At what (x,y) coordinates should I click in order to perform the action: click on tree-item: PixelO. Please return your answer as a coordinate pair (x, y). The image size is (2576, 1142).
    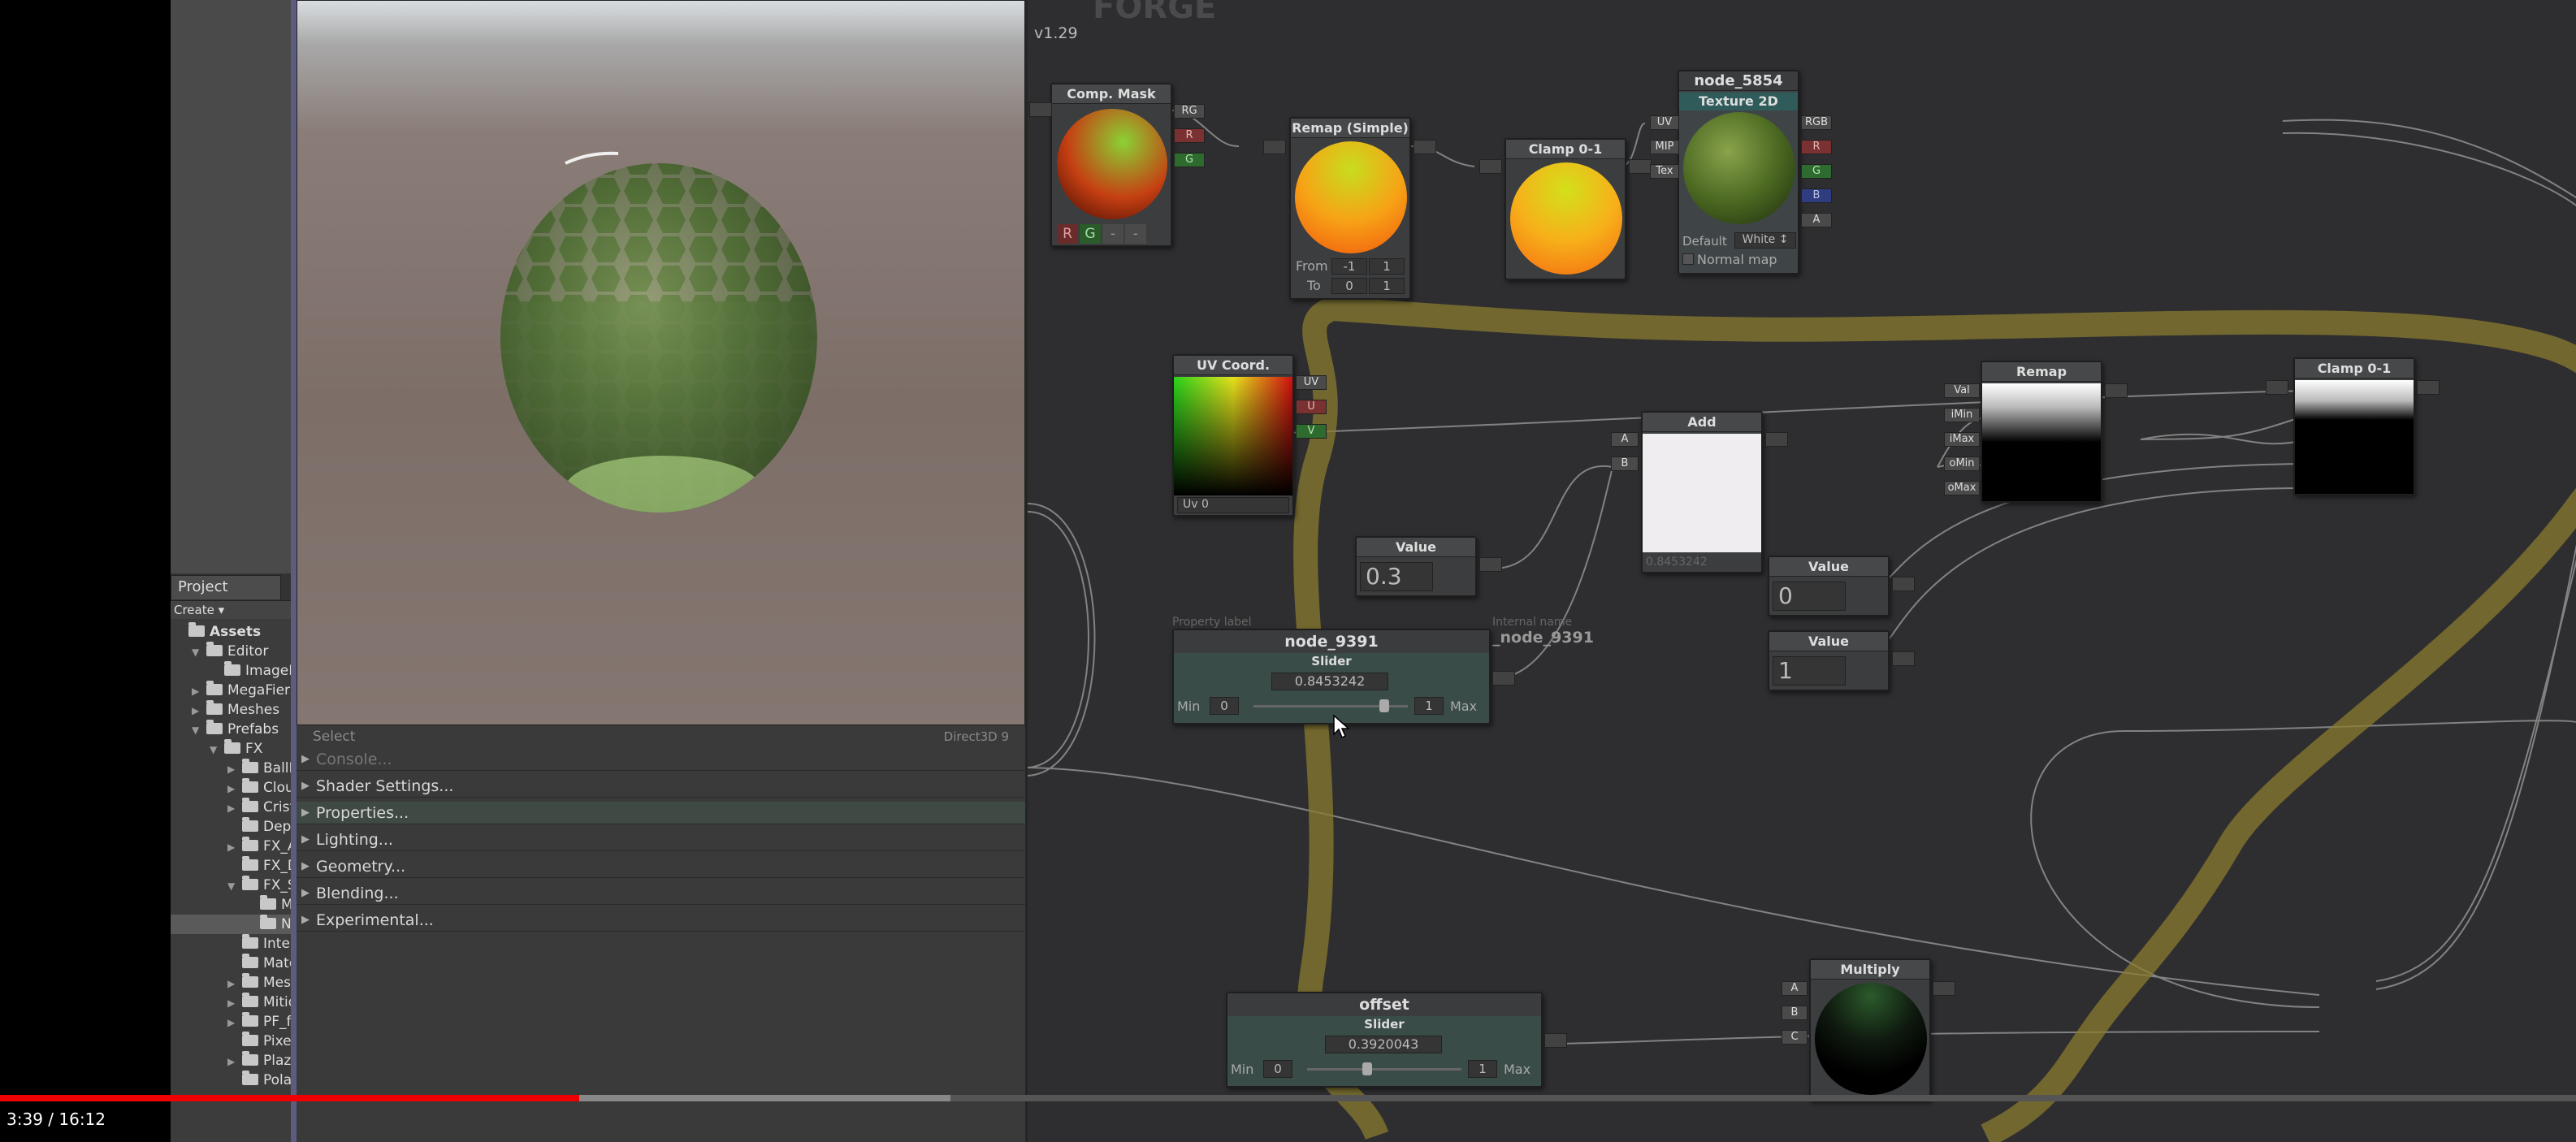
    Looking at the image, I should click on (231, 1041).